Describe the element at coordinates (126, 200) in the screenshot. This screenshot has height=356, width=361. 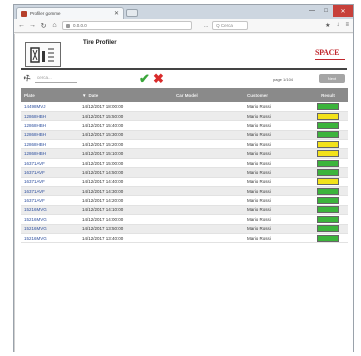
I see `date-cell: 14/12/2017 14:20:00` at that location.